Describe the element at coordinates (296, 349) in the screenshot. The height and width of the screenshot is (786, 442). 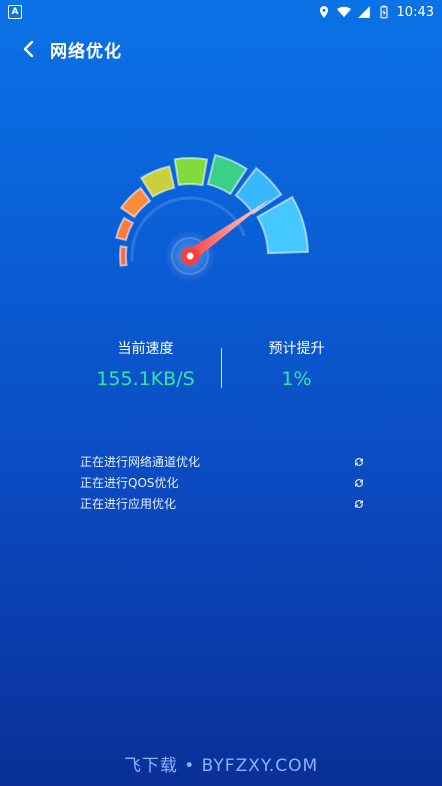
I see `expected-boost-label: 预计提升` at that location.